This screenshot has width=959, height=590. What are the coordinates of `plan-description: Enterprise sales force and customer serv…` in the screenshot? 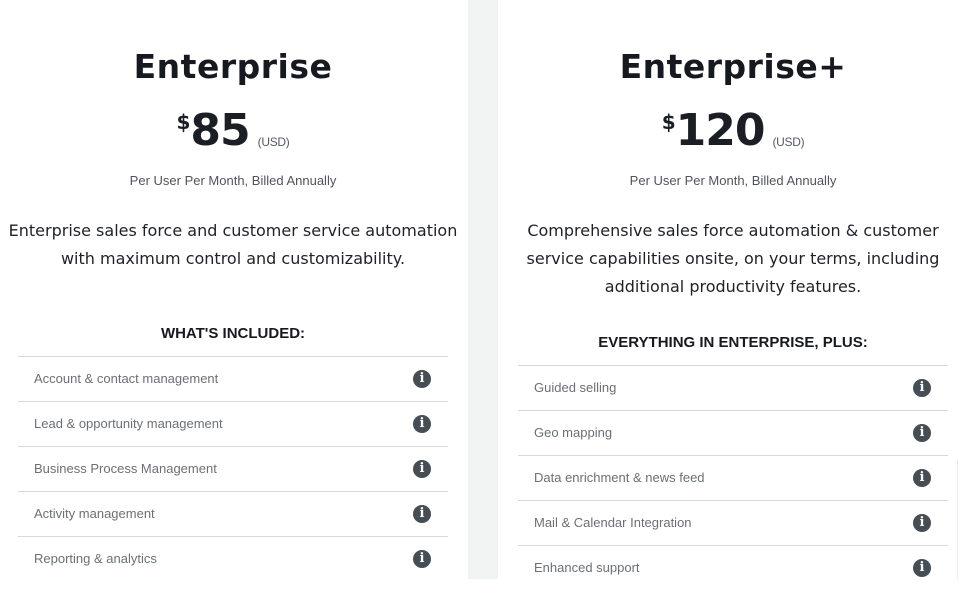 It's located at (233, 244).